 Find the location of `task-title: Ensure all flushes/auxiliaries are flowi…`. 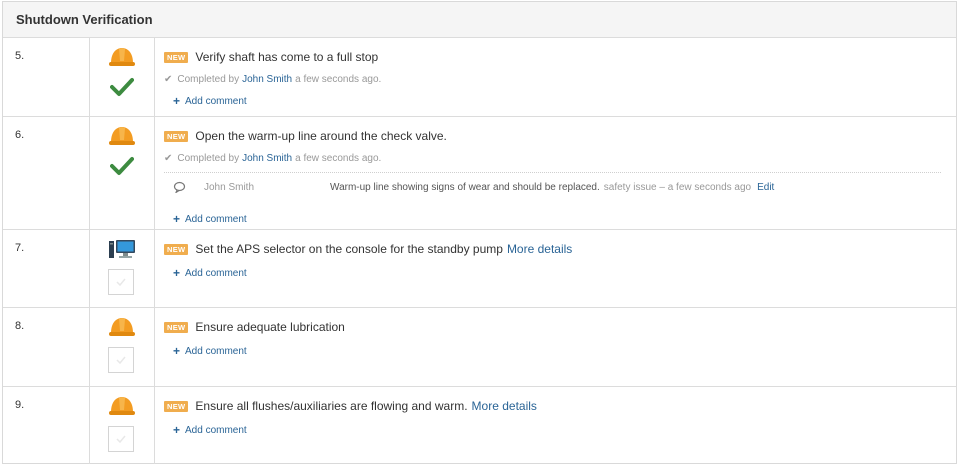

task-title: Ensure all flushes/auxiliaries are flowi… is located at coordinates (331, 406).